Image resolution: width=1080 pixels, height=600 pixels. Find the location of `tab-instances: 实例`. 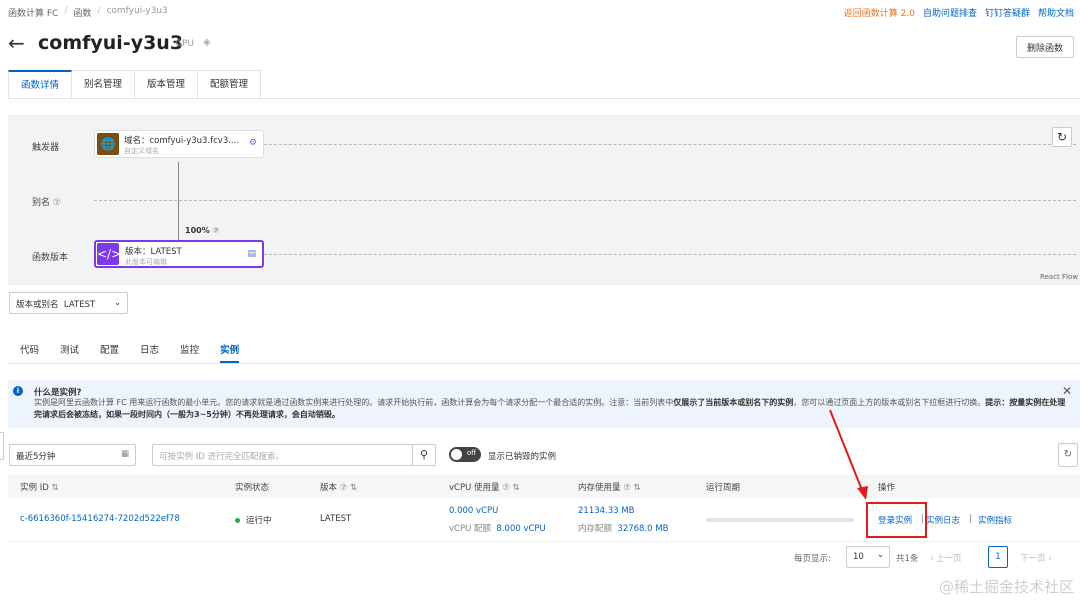

tab-instances: 实例 is located at coordinates (230, 352).